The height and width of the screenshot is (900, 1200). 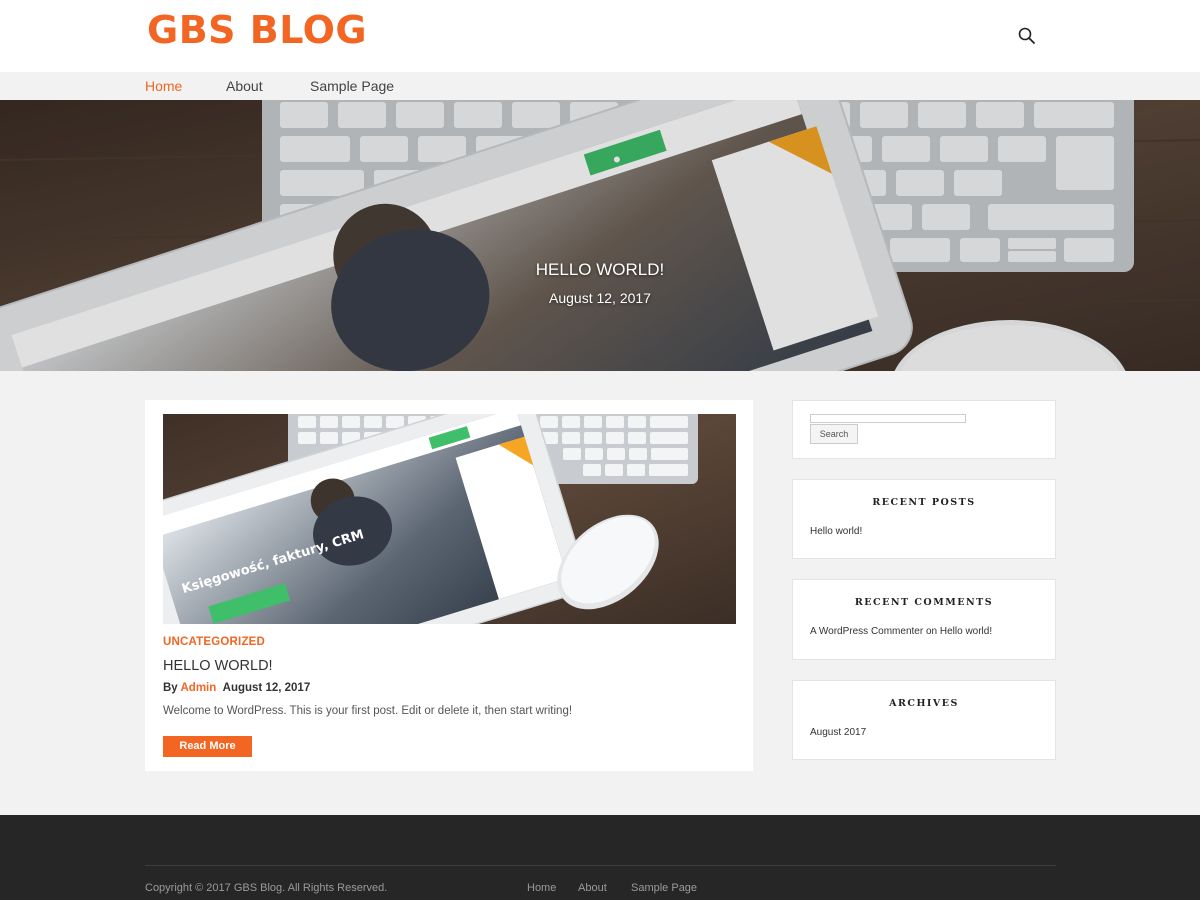 What do you see at coordinates (924, 602) in the screenshot?
I see `recent-comments-title: RECENT COMMENTS` at bounding box center [924, 602].